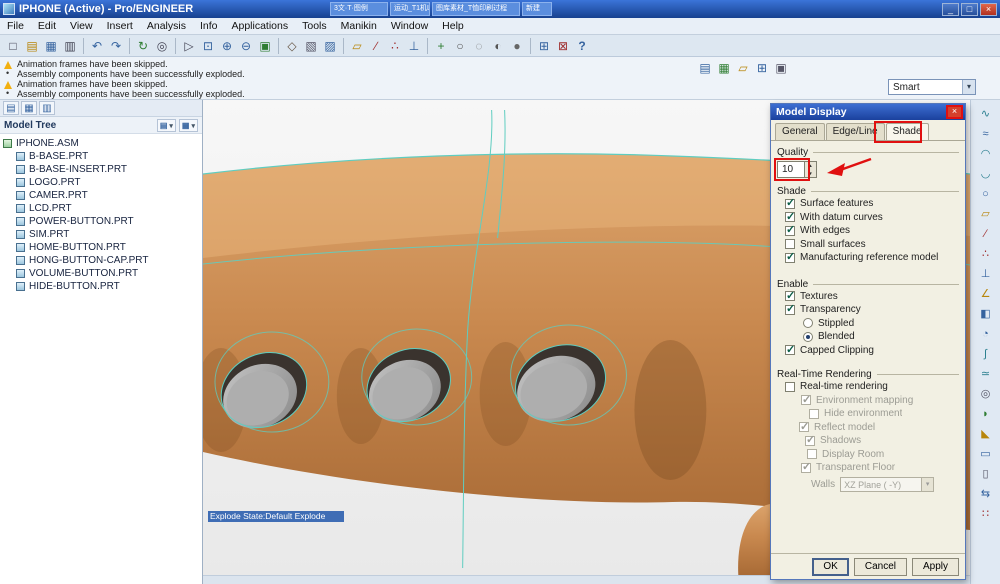  What do you see at coordinates (986, 194) in the screenshot?
I see `circle-icon: ○` at bounding box center [986, 194].